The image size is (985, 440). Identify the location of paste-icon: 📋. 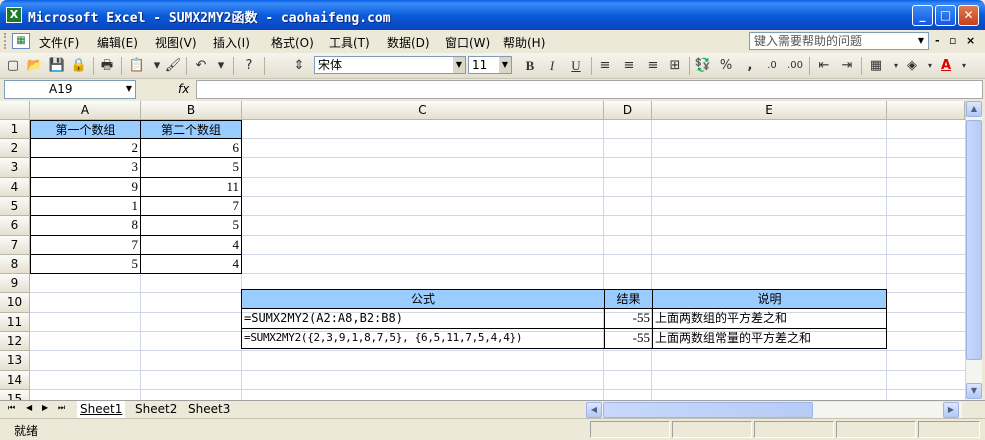
(137, 66).